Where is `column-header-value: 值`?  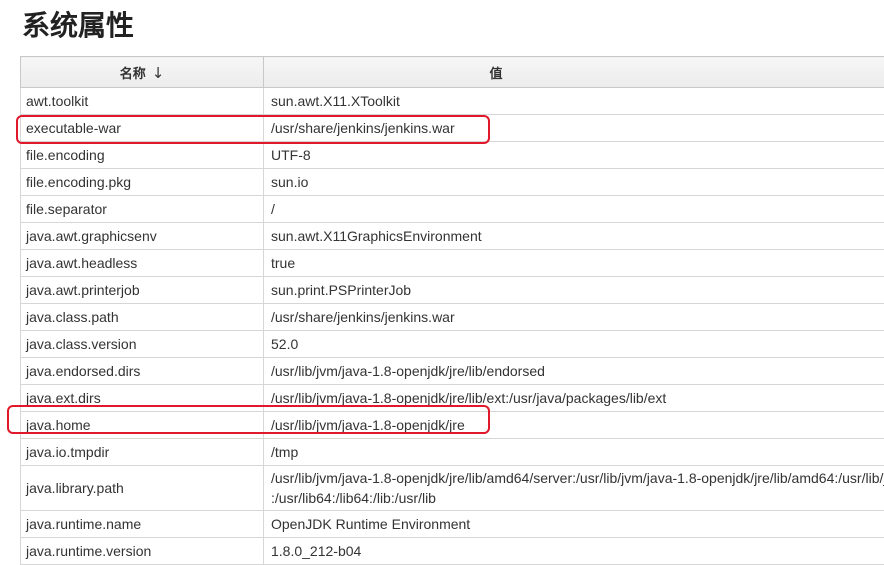
column-header-value: 值 is located at coordinates (574, 72).